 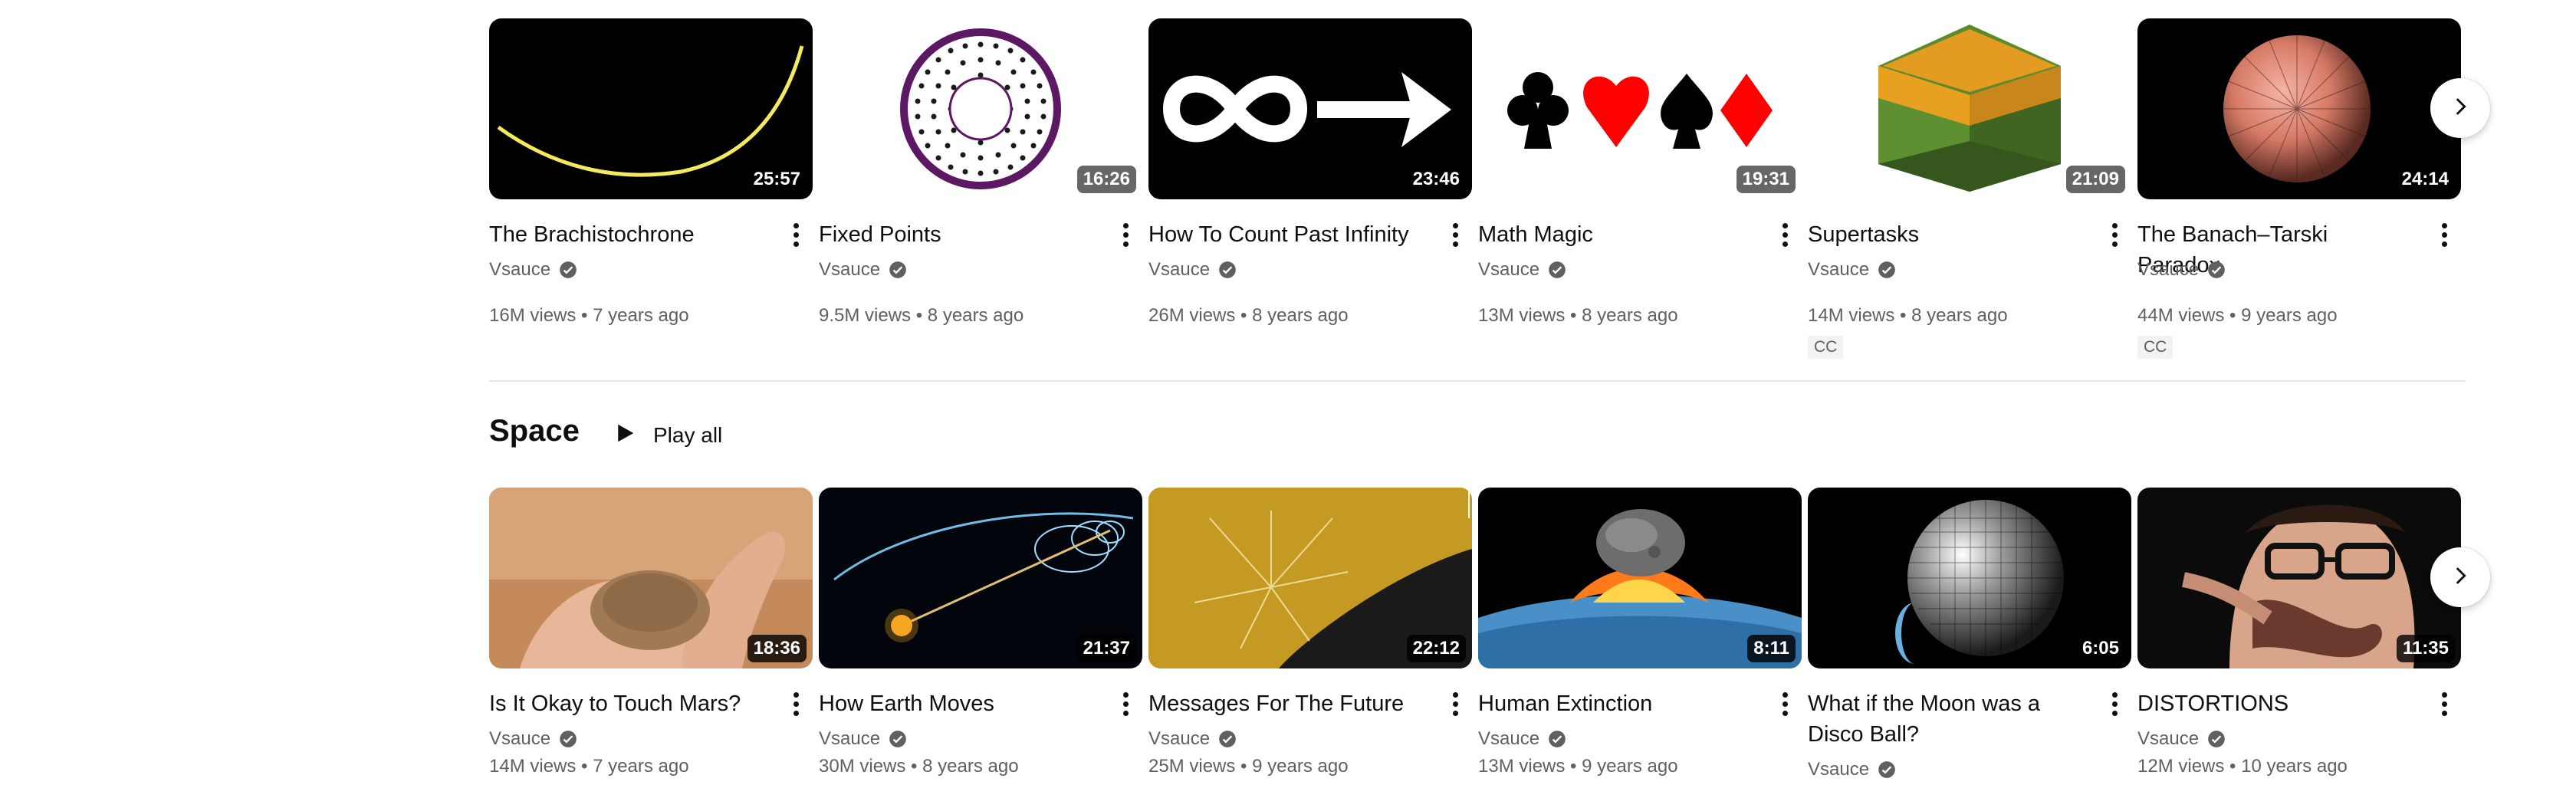 I want to click on video-thumbnail: 6:05, so click(x=1970, y=578).